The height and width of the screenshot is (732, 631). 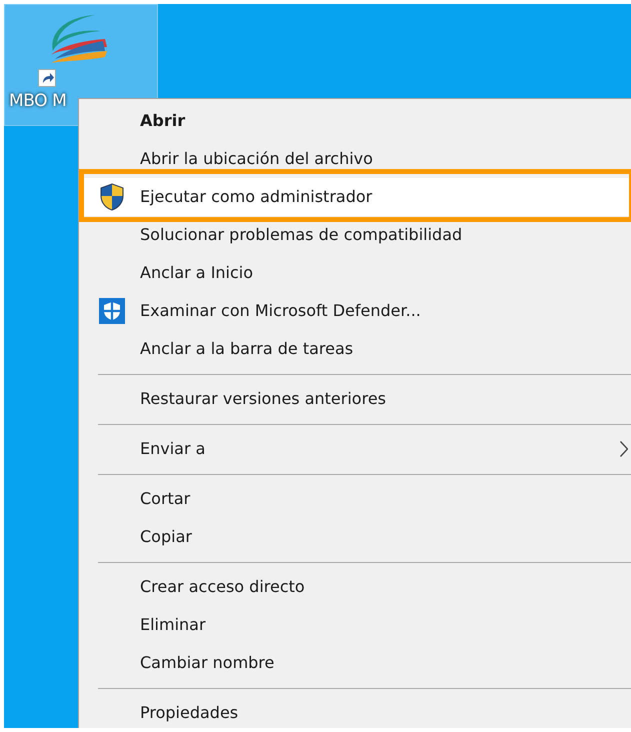 What do you see at coordinates (355, 537) in the screenshot?
I see `menu-item: Copiar` at bounding box center [355, 537].